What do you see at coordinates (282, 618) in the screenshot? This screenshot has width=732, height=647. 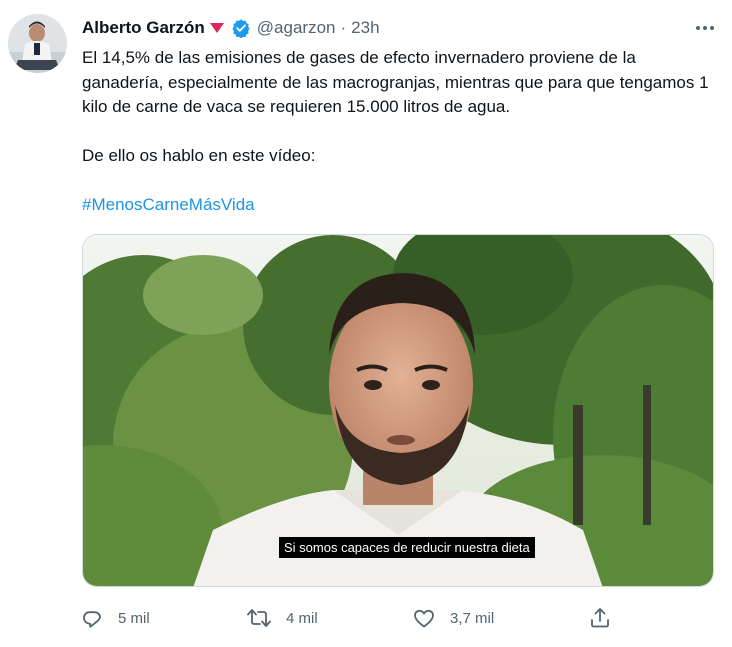 I see `retweet-button: 4 mil` at bounding box center [282, 618].